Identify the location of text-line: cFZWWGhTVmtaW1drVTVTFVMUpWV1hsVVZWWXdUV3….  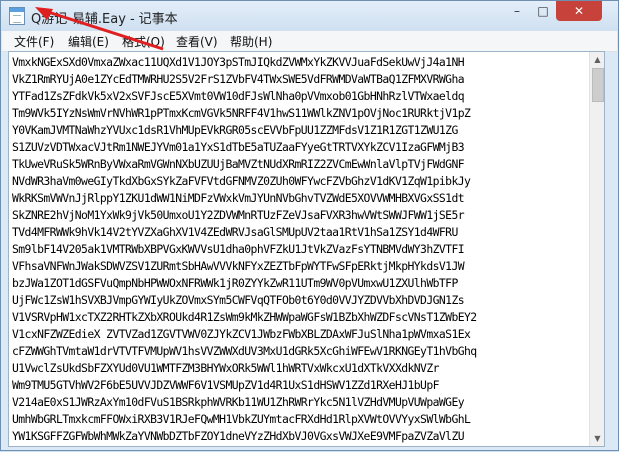
(244, 351).